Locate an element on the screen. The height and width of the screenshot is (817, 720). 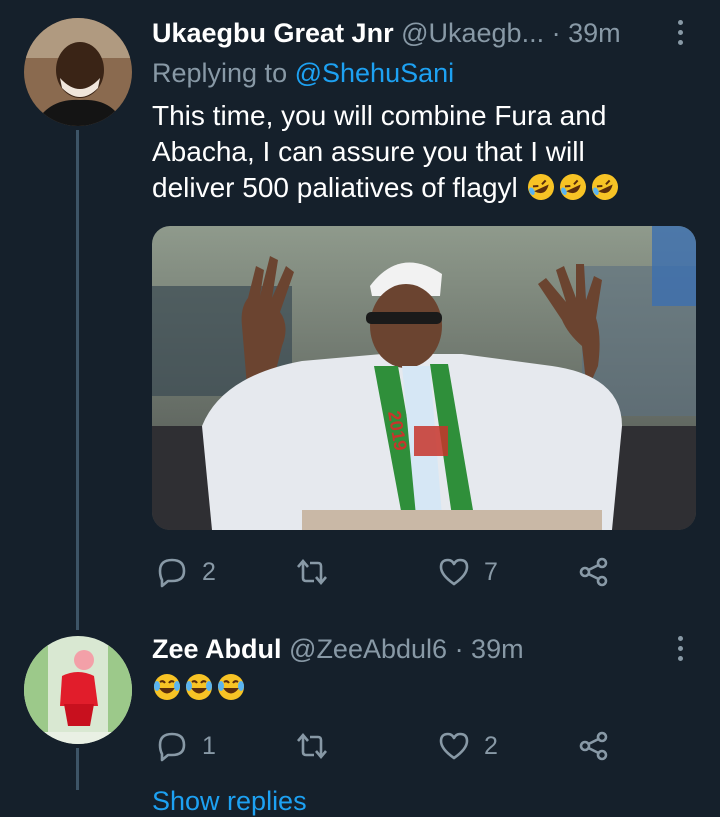
reply-count: 1 is located at coordinates (209, 745).